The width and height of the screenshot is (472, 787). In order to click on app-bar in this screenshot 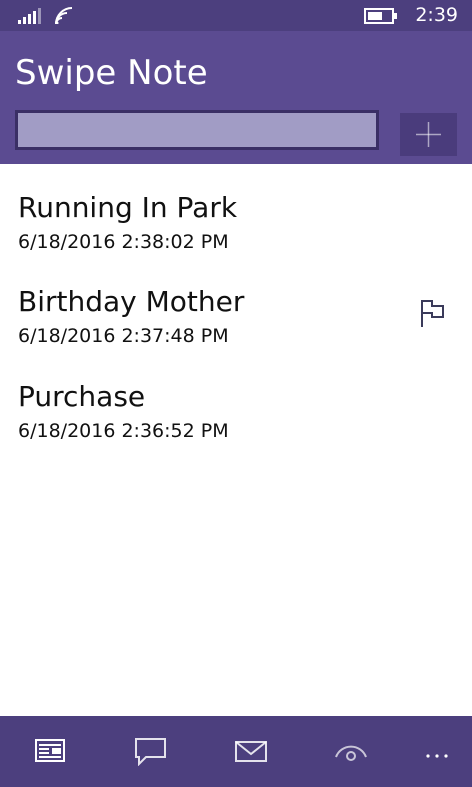, I will do `click(236, 751)`.